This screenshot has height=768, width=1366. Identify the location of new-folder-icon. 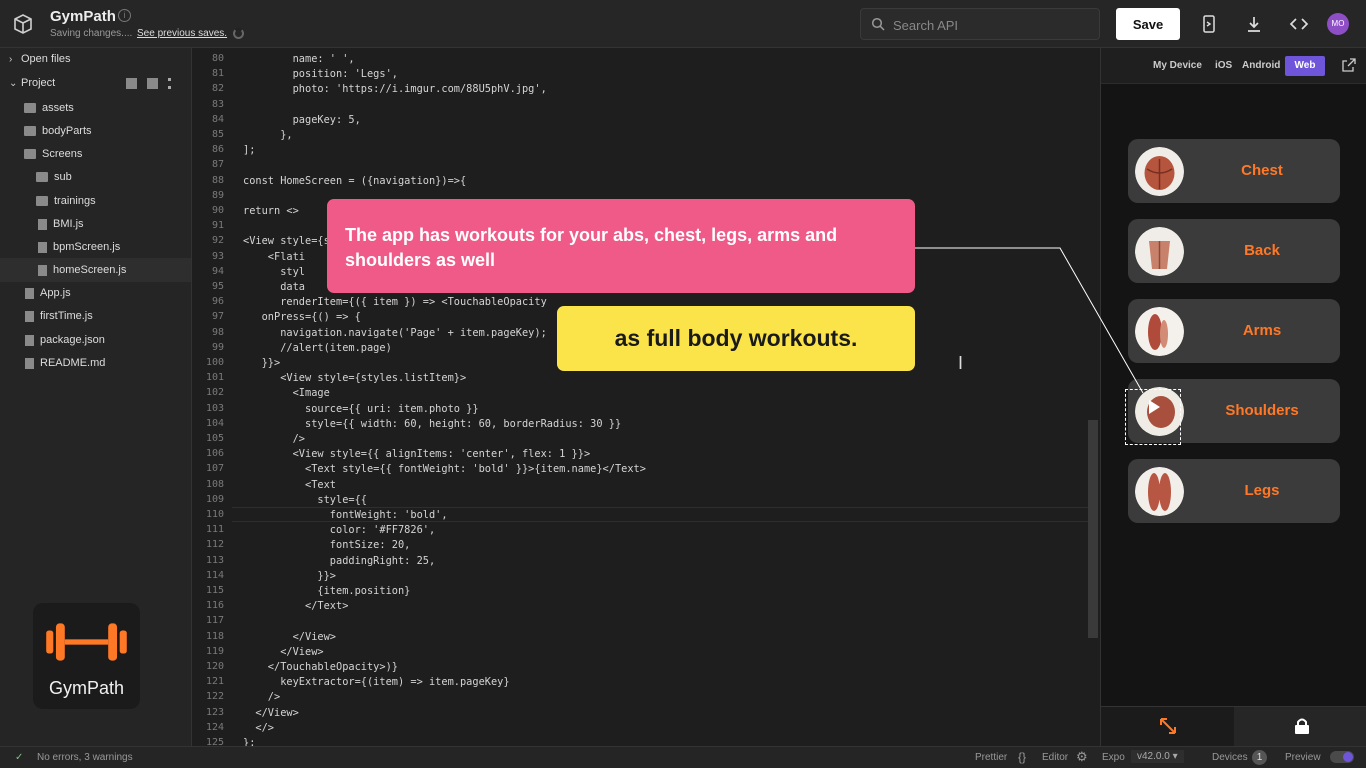
(152, 83).